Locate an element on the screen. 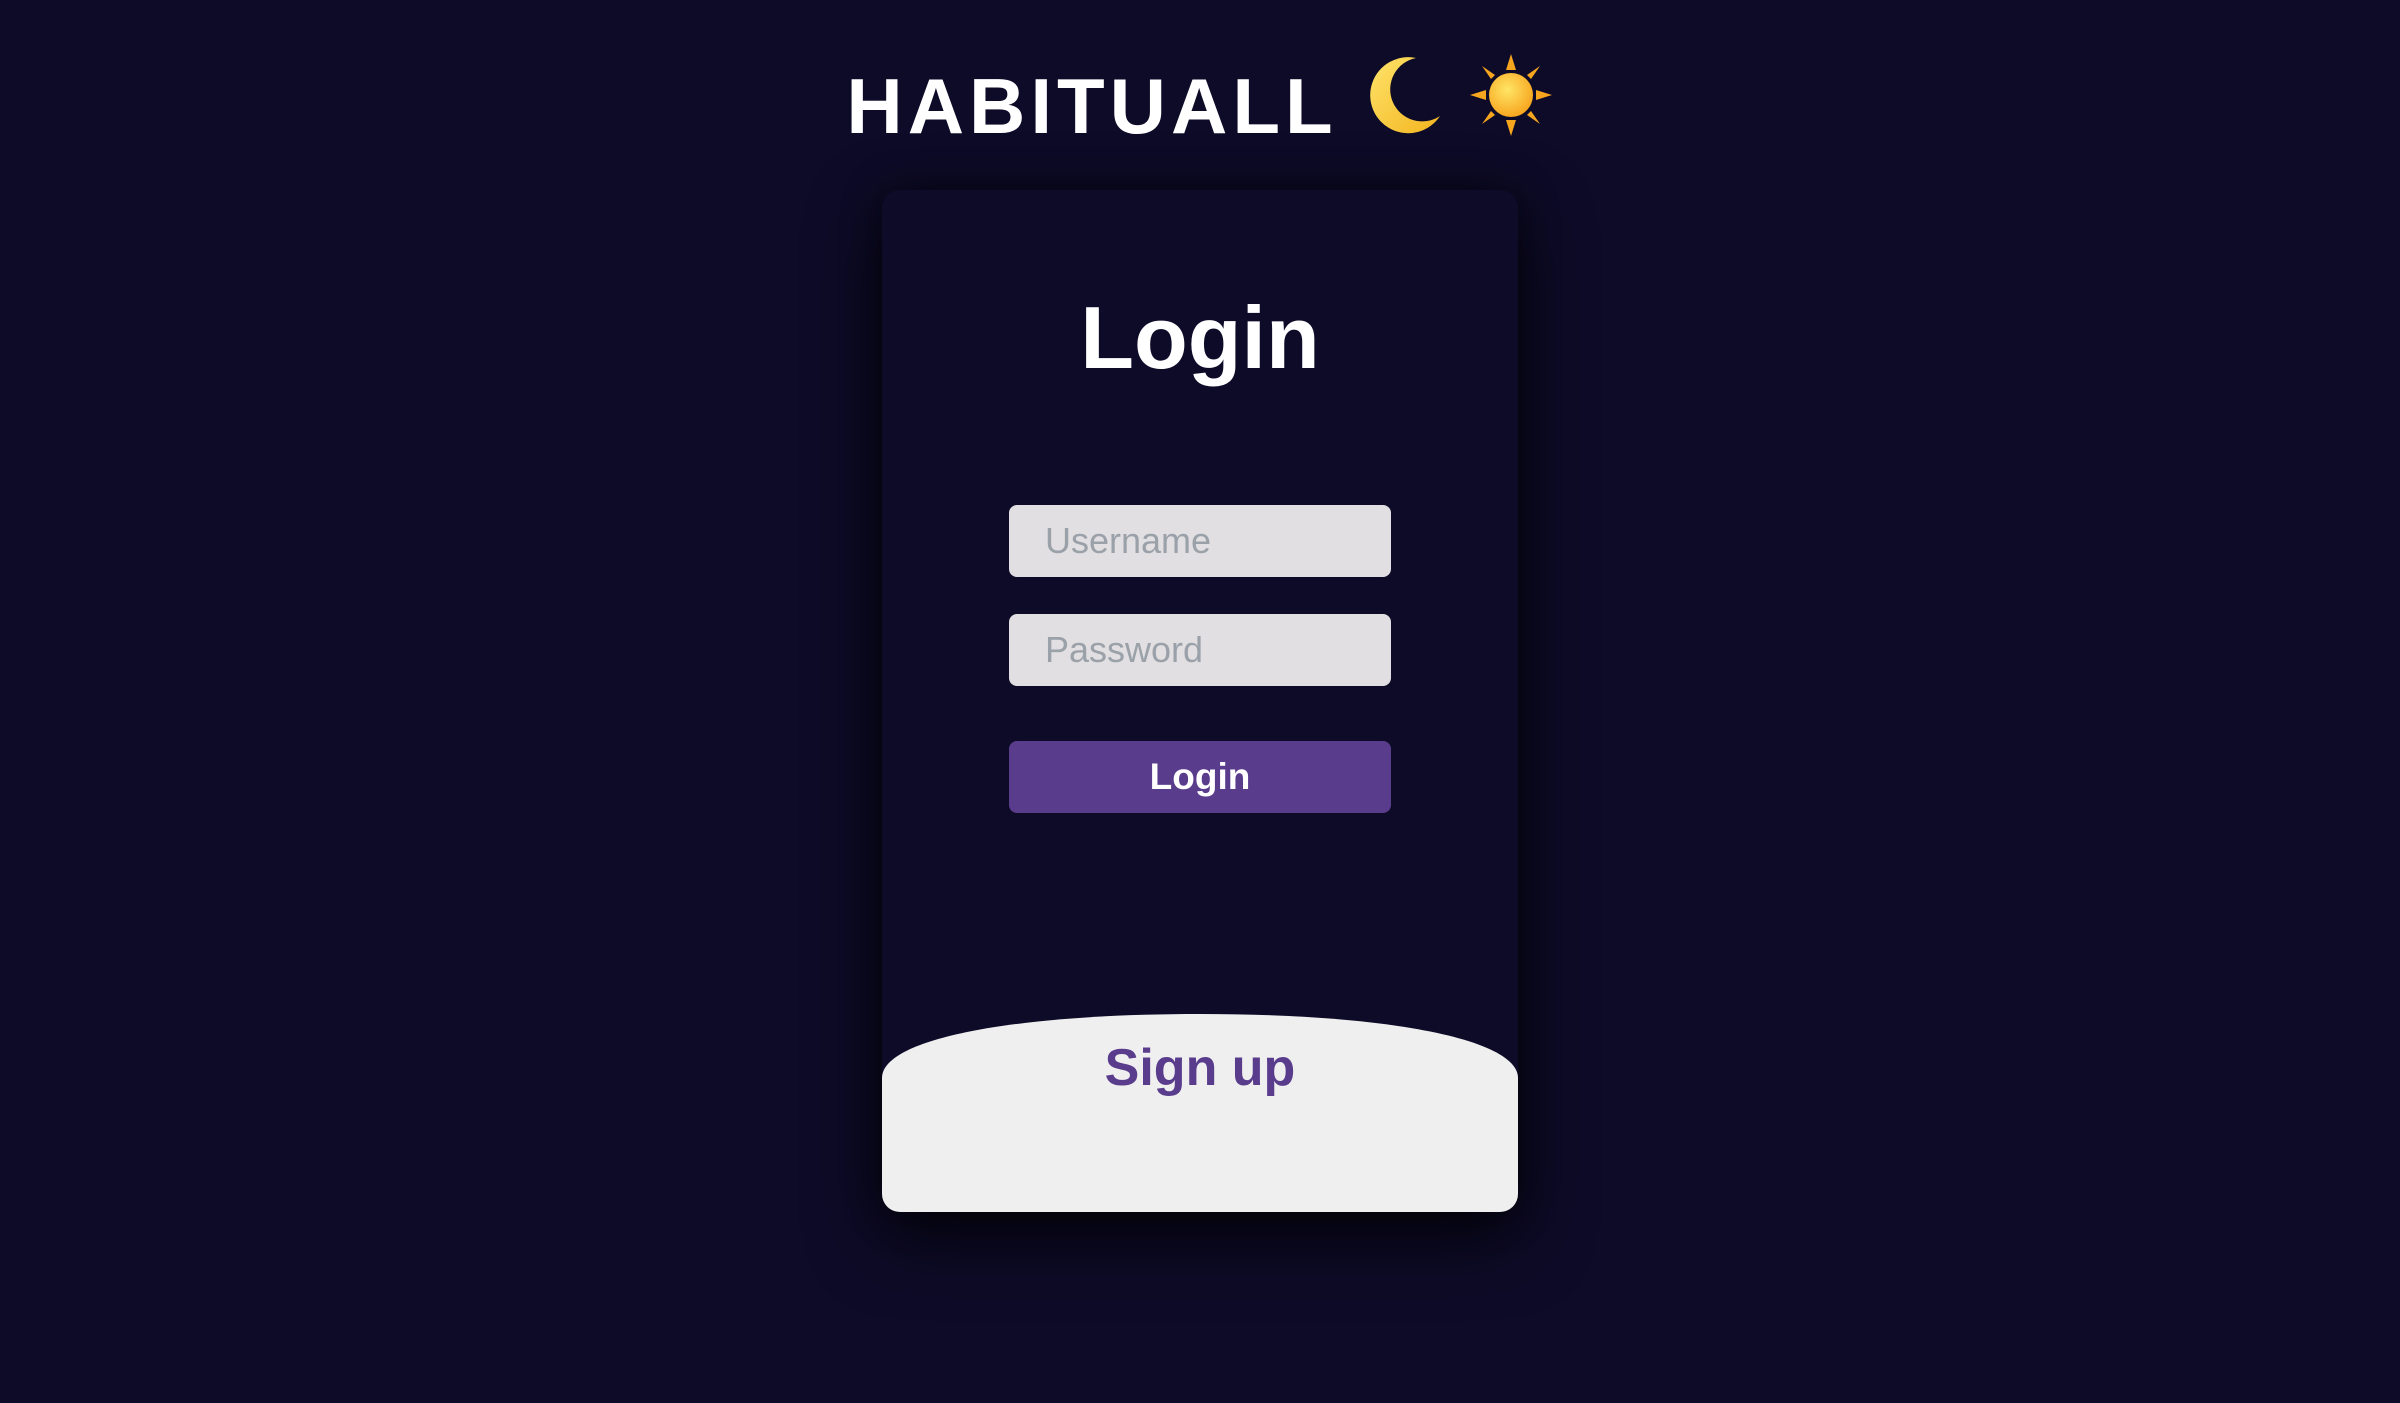 Image resolution: width=2400 pixels, height=1403 pixels. login-heading: Login is located at coordinates (1200, 337).